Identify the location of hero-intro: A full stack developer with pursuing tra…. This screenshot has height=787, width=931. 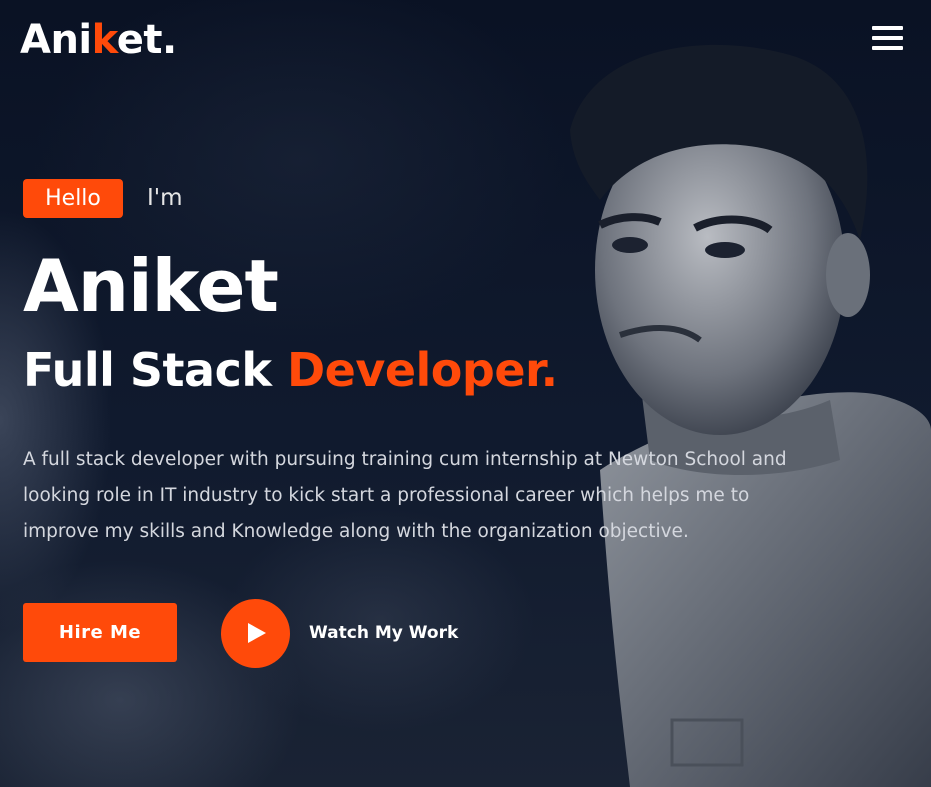
(405, 495).